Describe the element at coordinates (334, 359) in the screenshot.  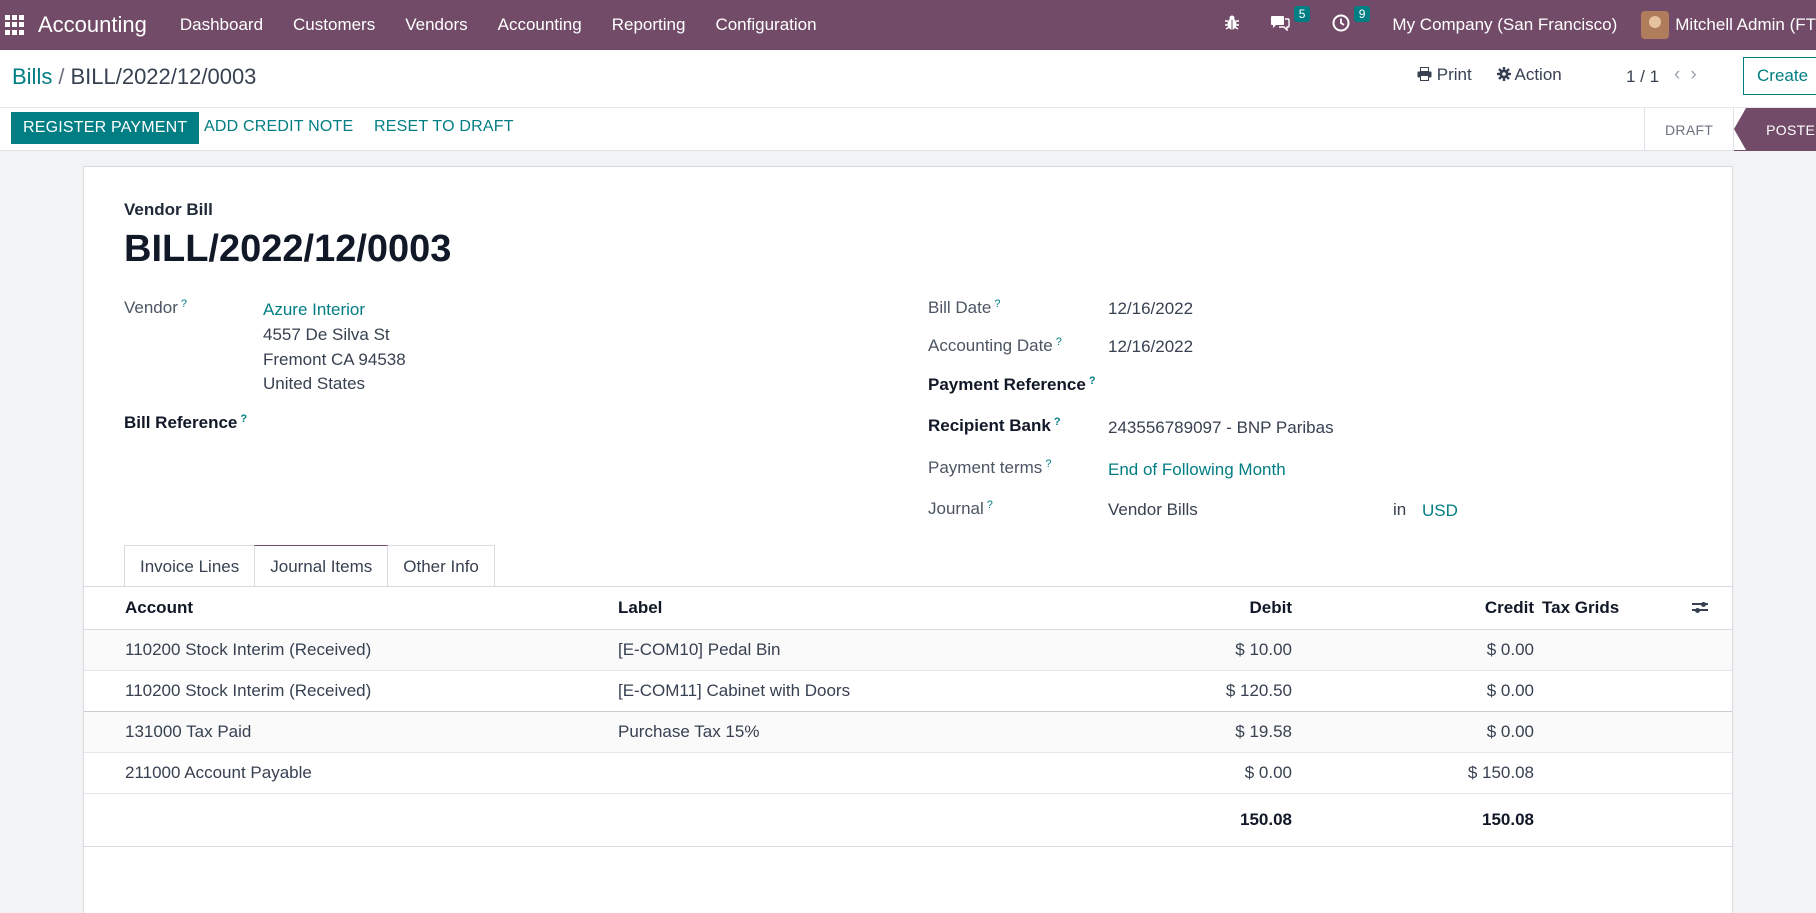
I see `vendor-address-line: Fremont CA 94538` at that location.